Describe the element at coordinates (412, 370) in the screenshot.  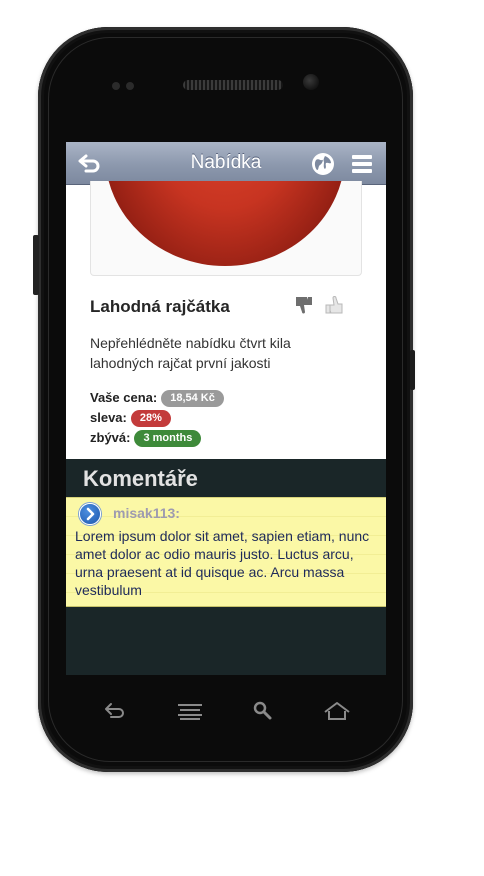
I see `power-button` at that location.